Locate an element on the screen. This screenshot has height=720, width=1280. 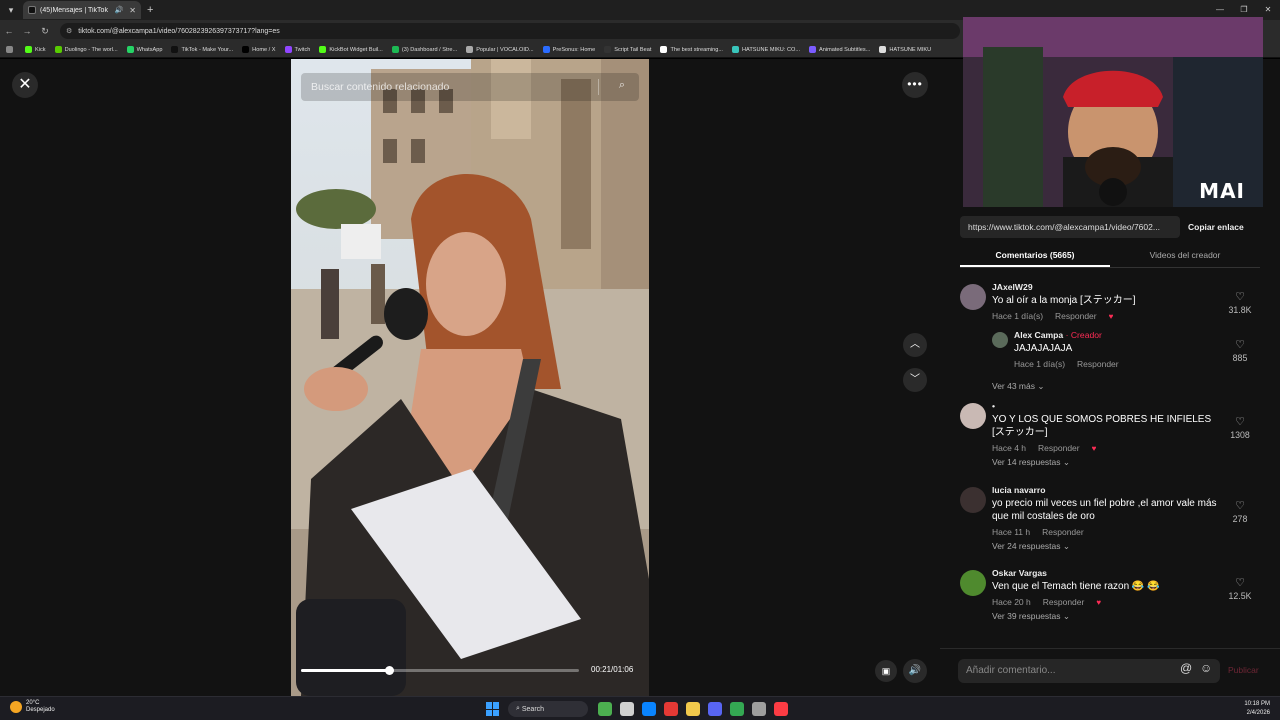
site-info-icon: ⚙ is located at coordinates (69, 31).